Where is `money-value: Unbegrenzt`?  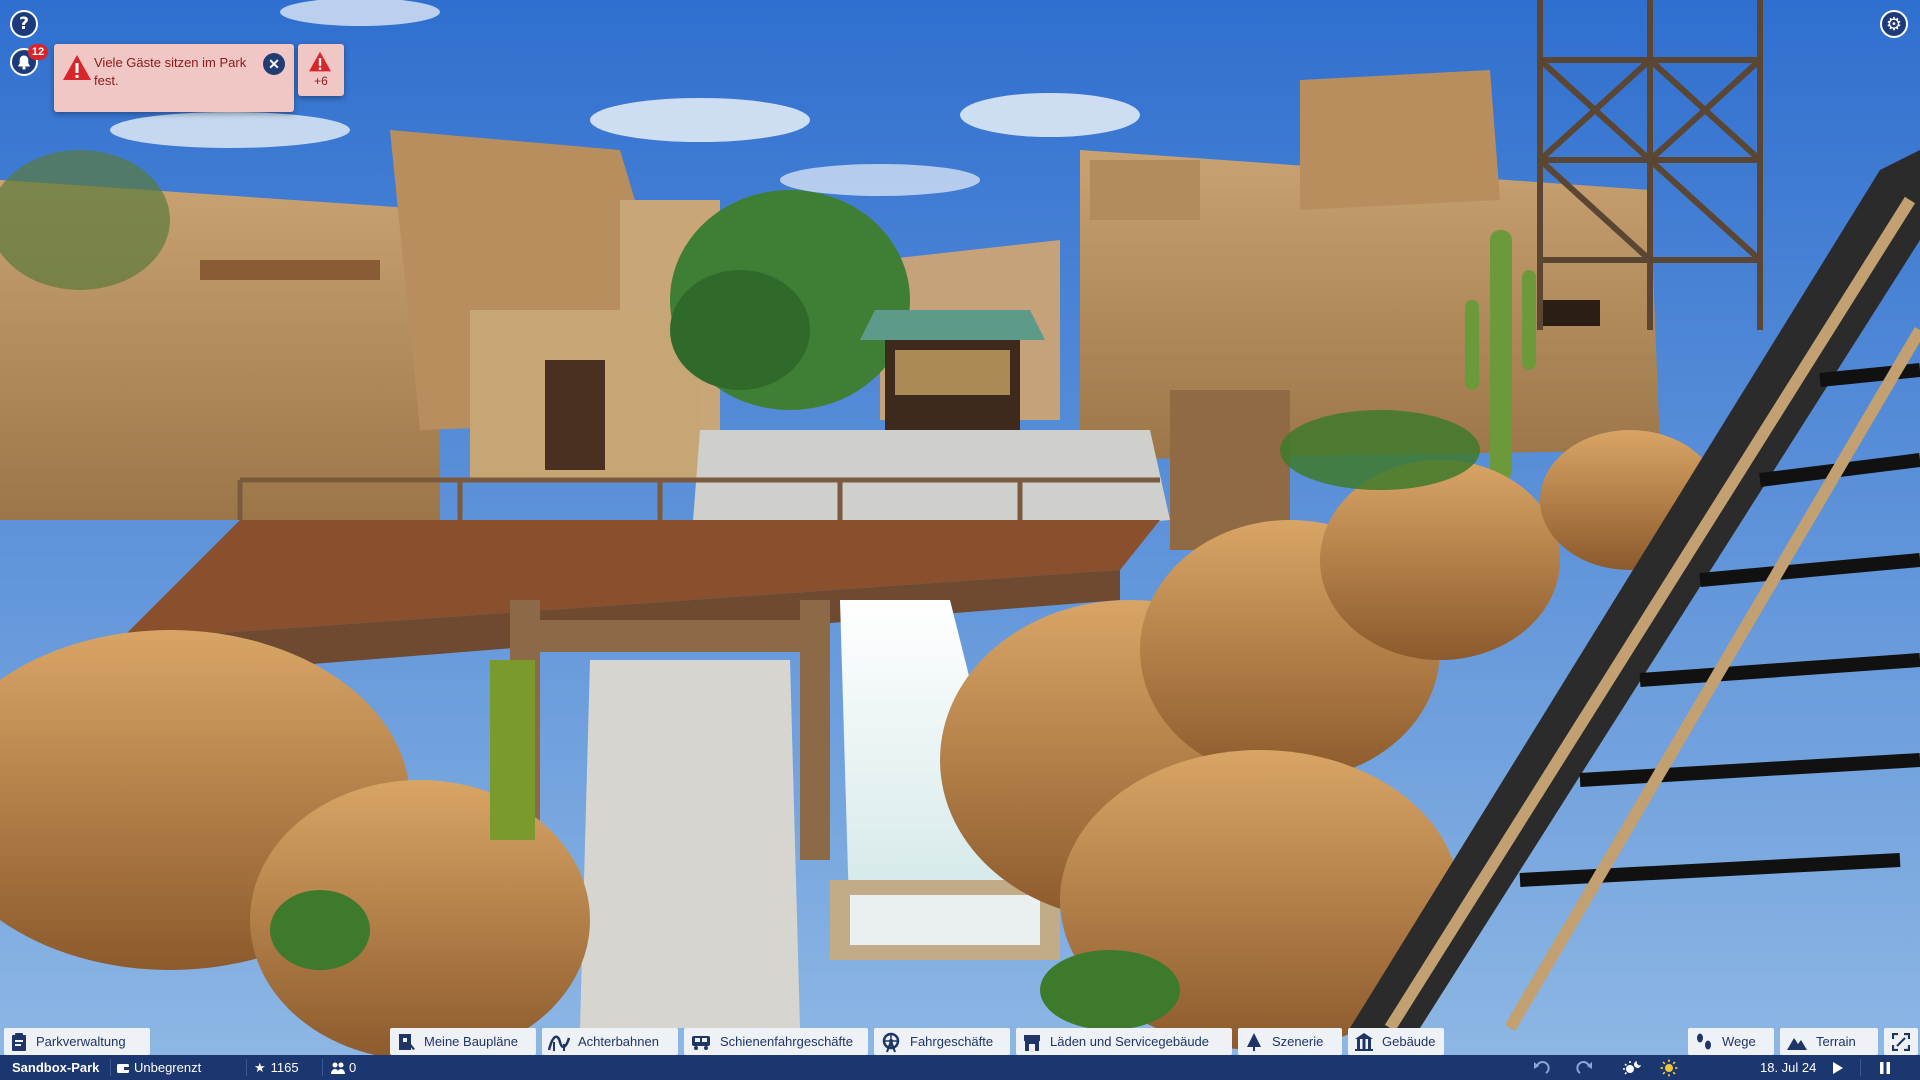 money-value: Unbegrenzt is located at coordinates (168, 1067).